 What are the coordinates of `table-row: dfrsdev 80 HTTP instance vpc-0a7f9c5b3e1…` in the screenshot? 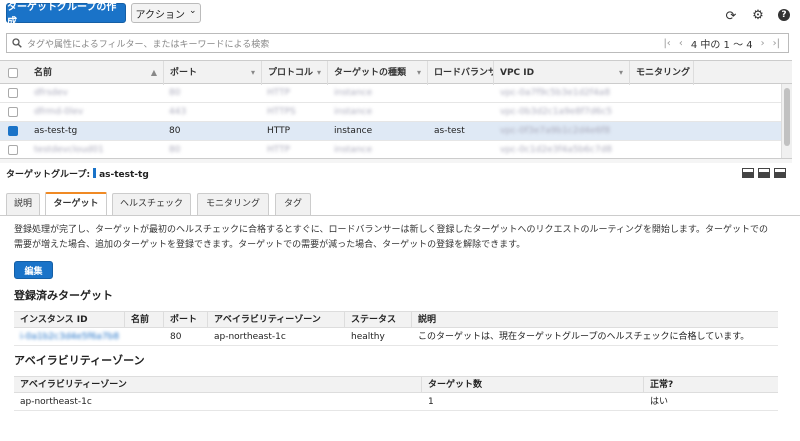 It's located at (390, 93).